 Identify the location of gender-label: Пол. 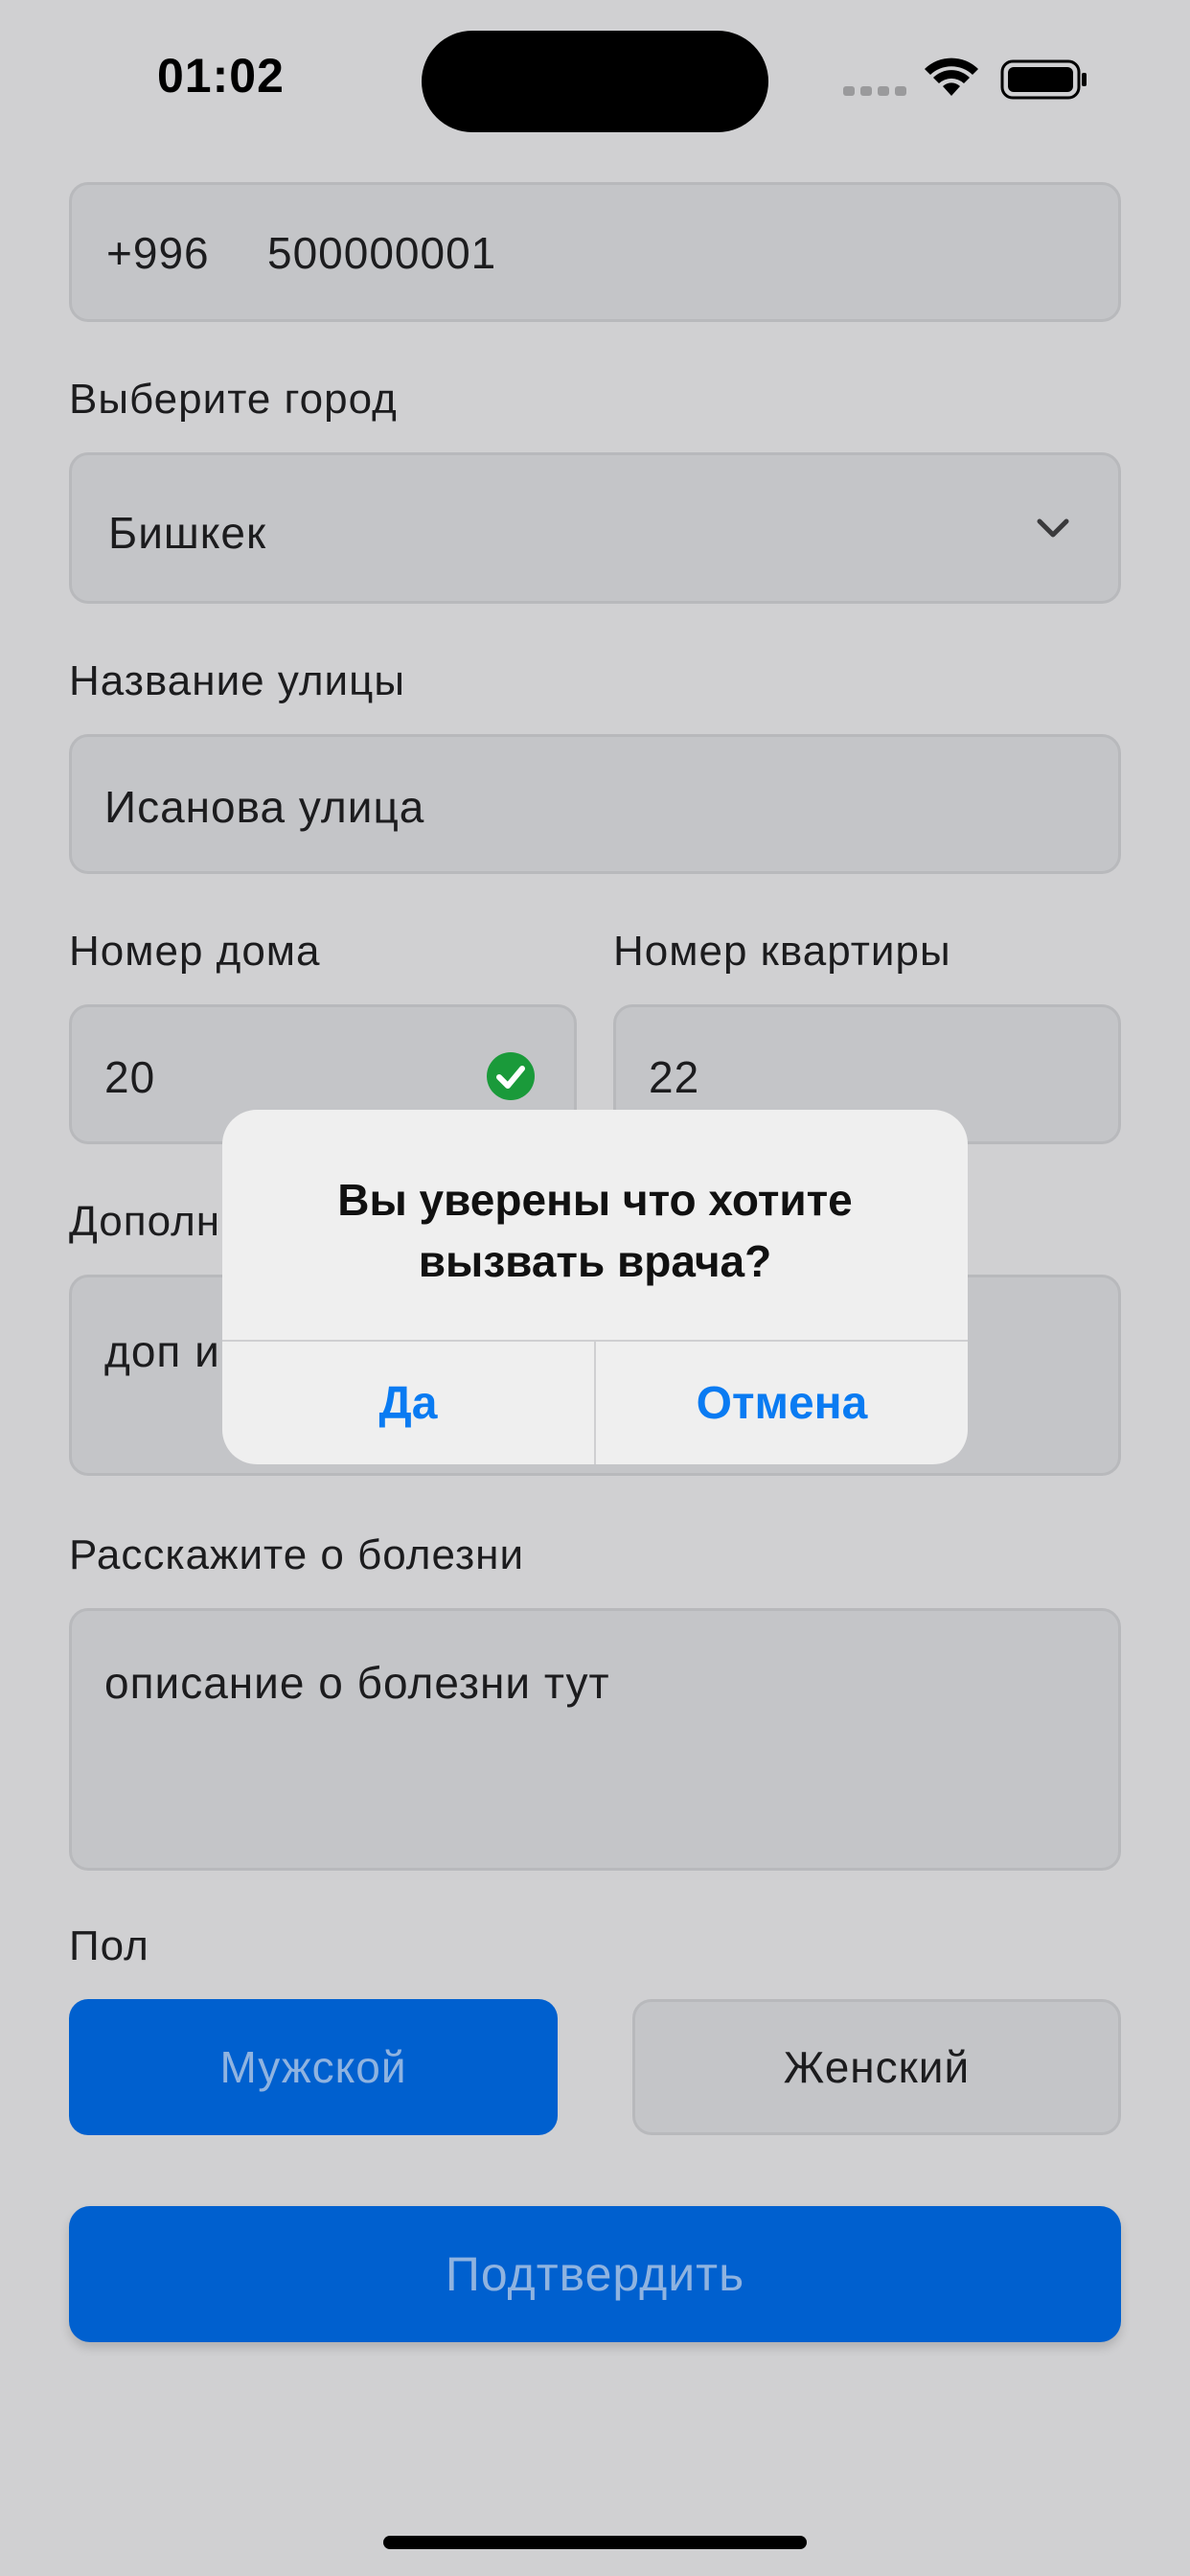
(109, 1945).